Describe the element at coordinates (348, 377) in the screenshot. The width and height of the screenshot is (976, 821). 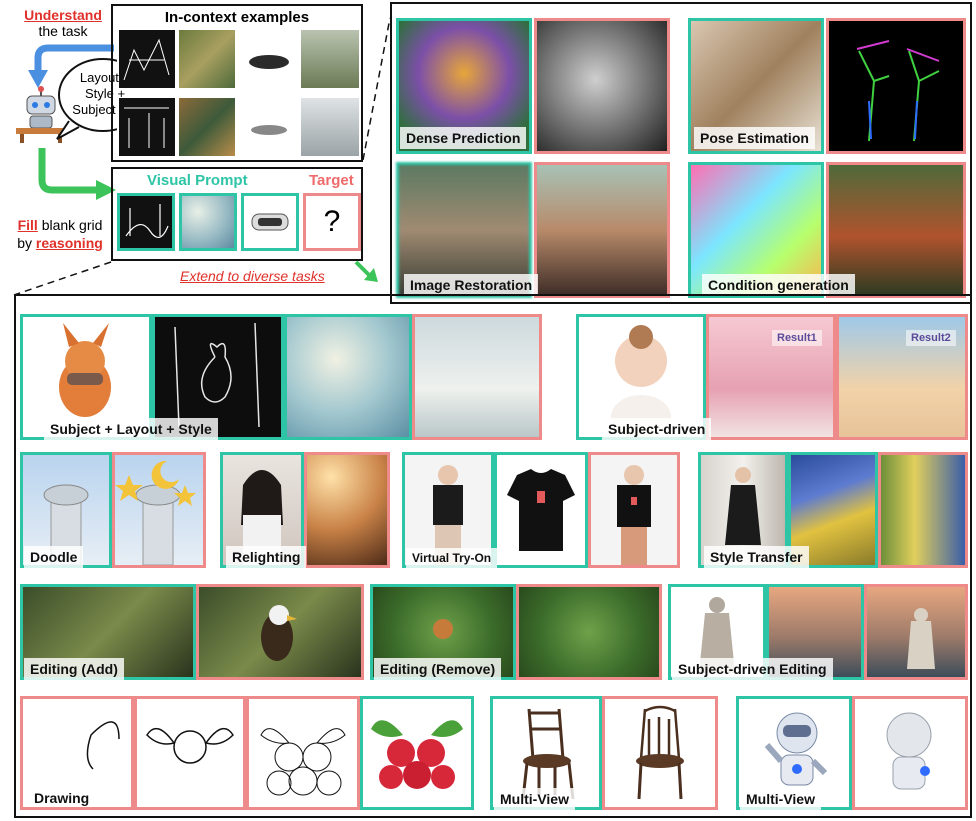
I see `sls-style` at that location.